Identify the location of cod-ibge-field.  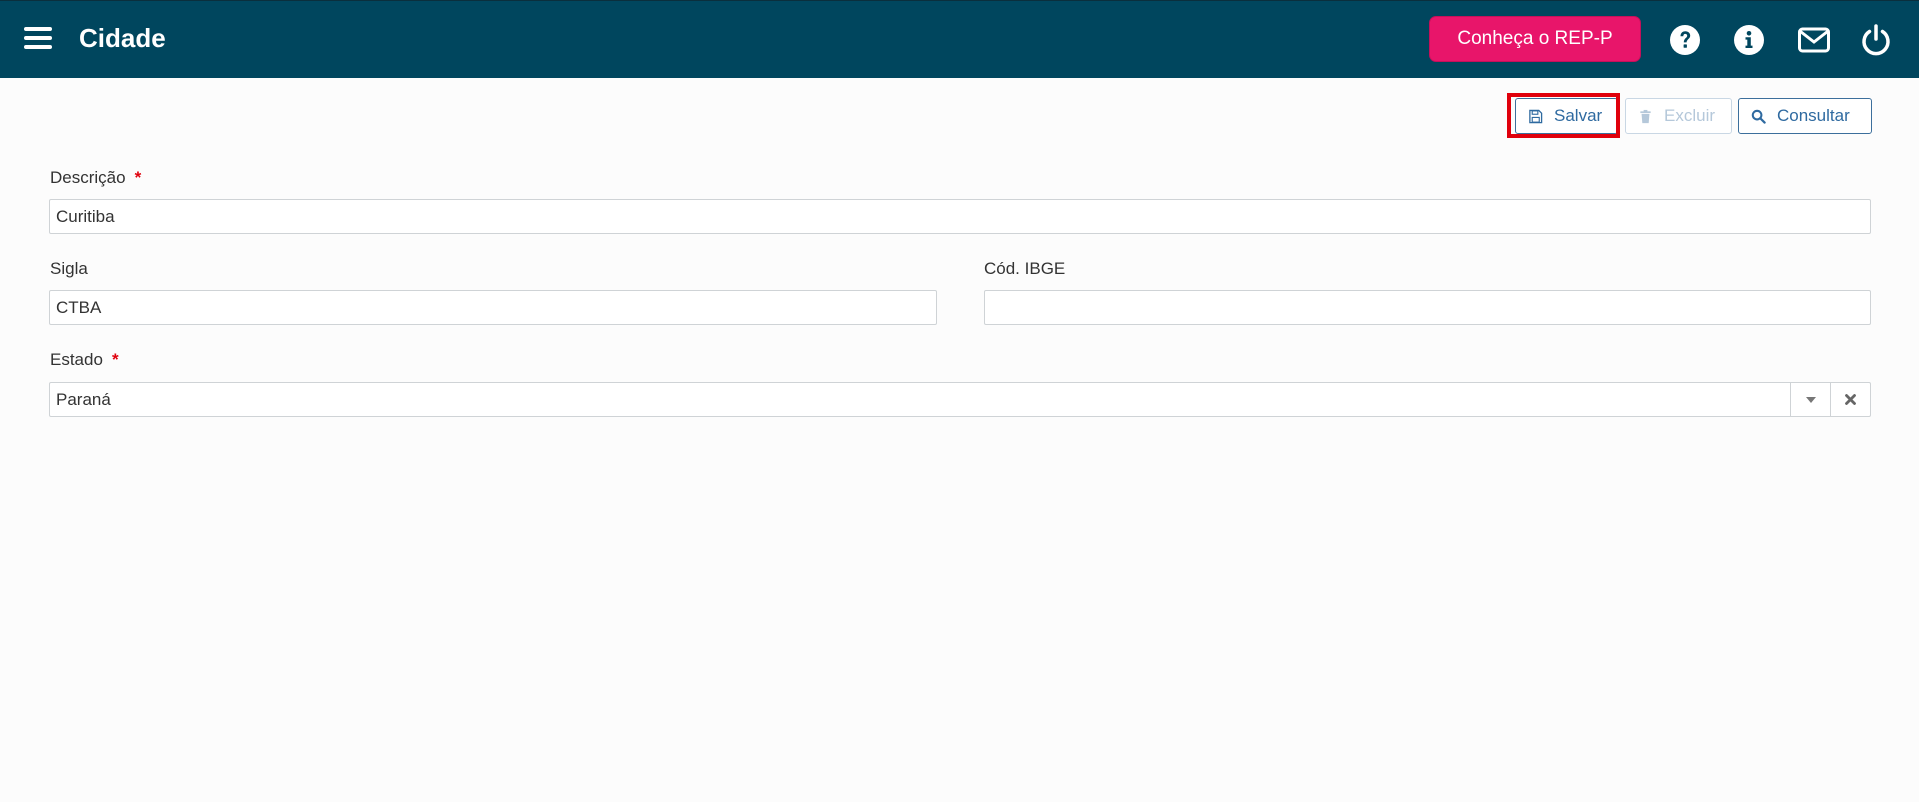
(1427, 307).